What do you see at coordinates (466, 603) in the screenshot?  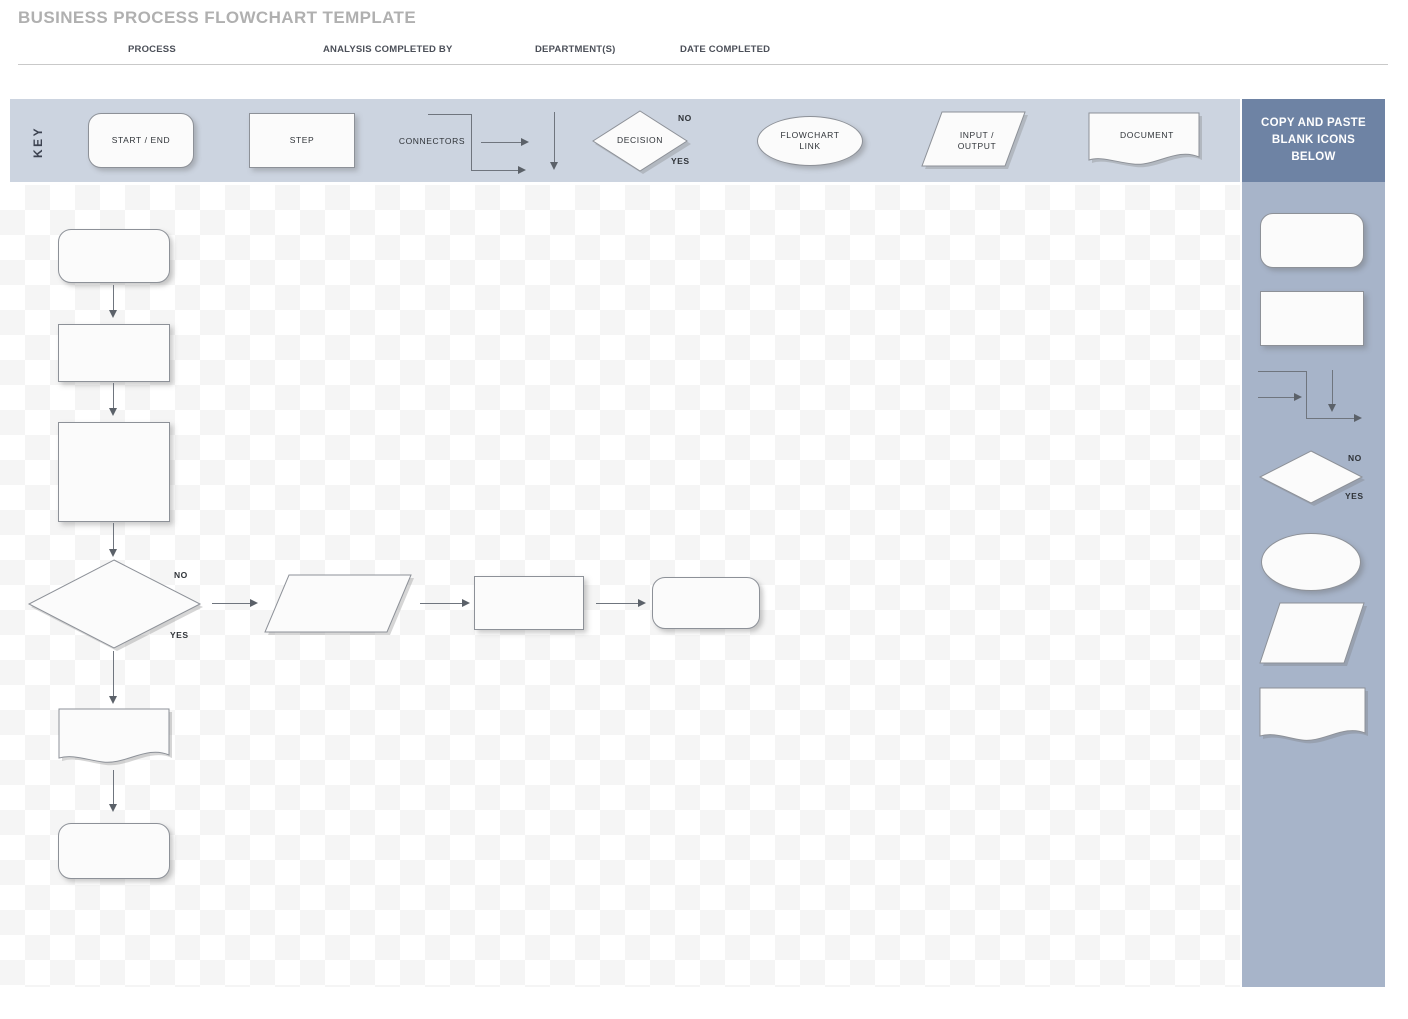 I see `edge-io-to-step3-arrowhead` at bounding box center [466, 603].